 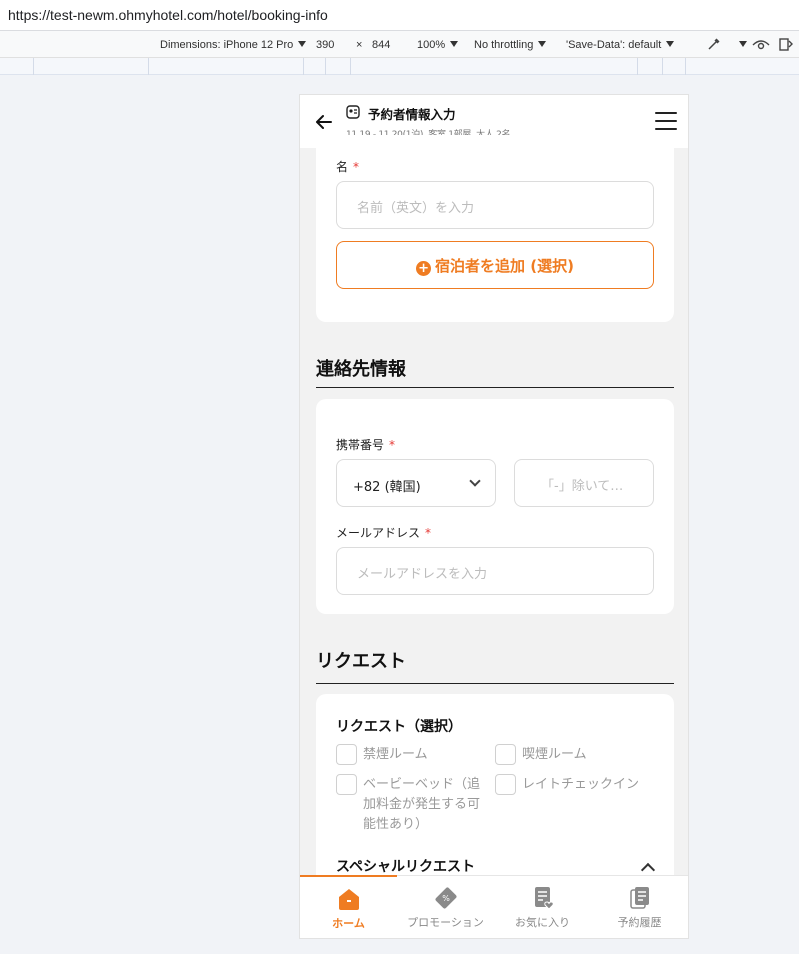 What do you see at coordinates (387, 487) in the screenshot?
I see `country-code-value: +82 (韓国)` at bounding box center [387, 487].